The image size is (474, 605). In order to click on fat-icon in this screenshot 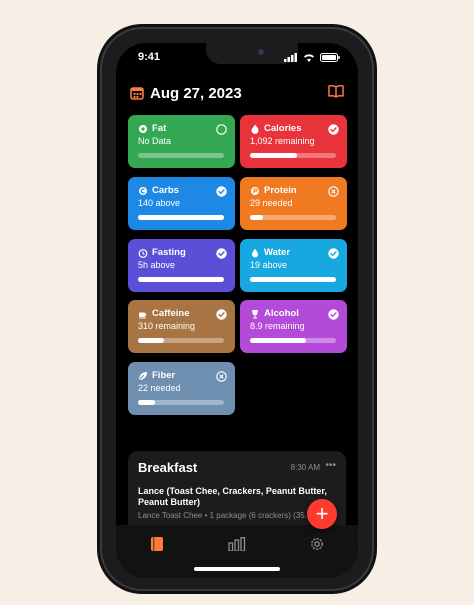, I will do `click(143, 128)`.